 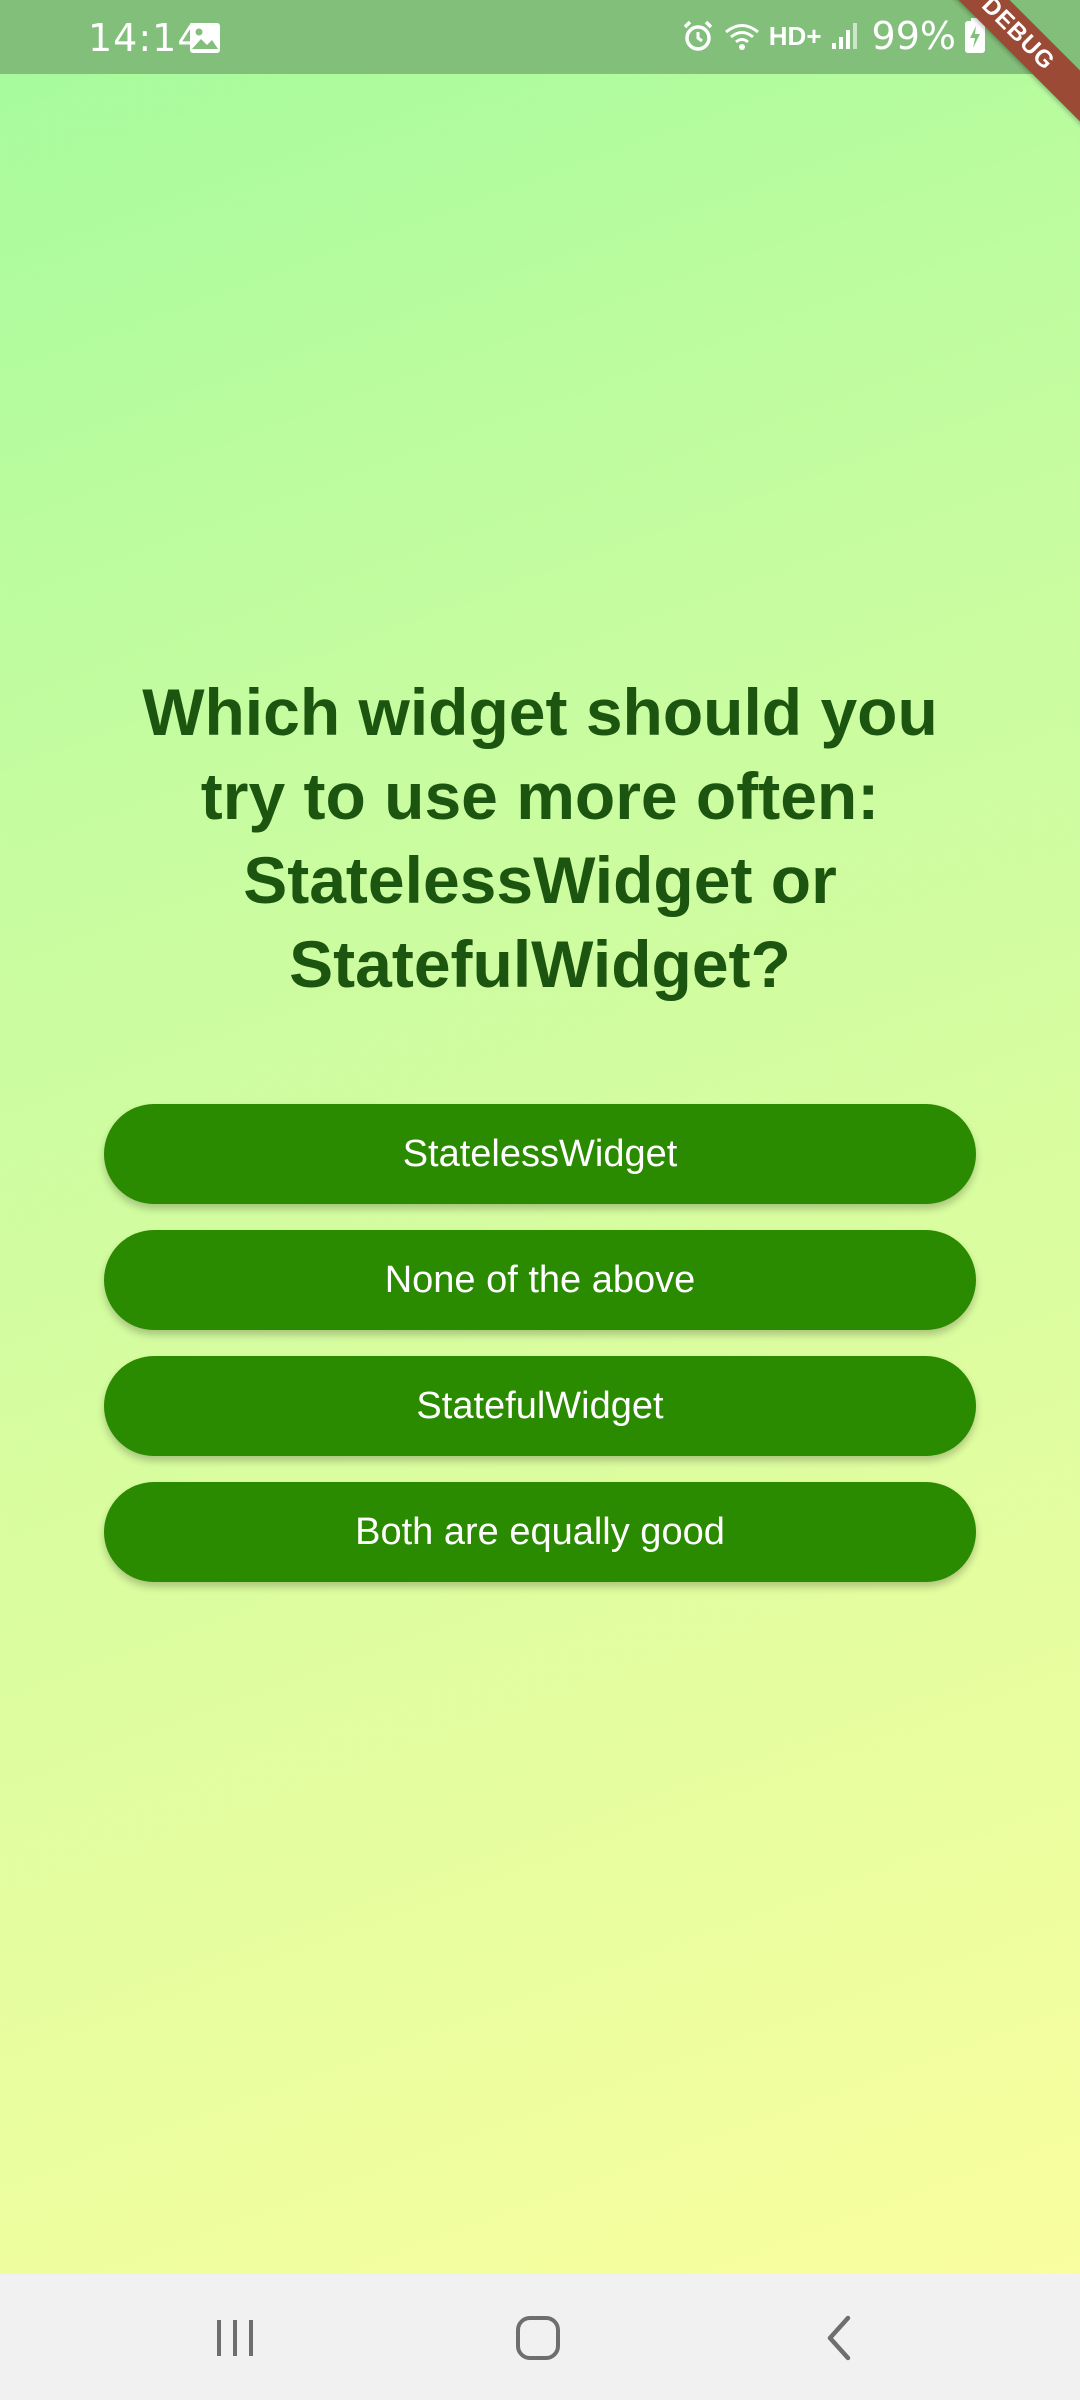 I want to click on home-icon, so click(x=538, y=2339).